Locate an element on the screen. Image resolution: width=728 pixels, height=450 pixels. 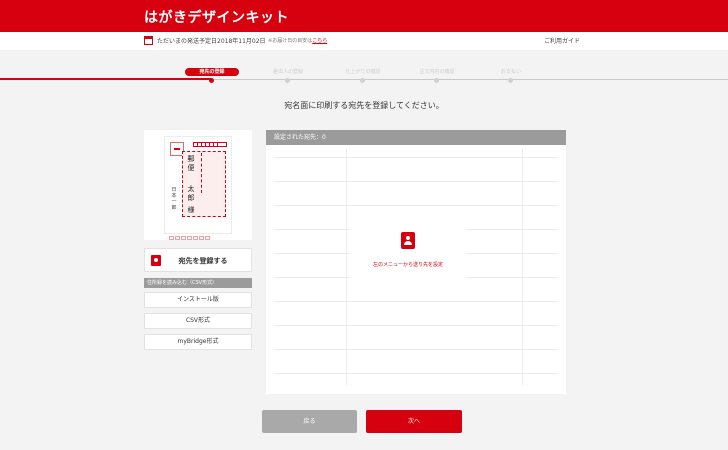
register-recipient-button: 宛先を登録する is located at coordinates (198, 260).